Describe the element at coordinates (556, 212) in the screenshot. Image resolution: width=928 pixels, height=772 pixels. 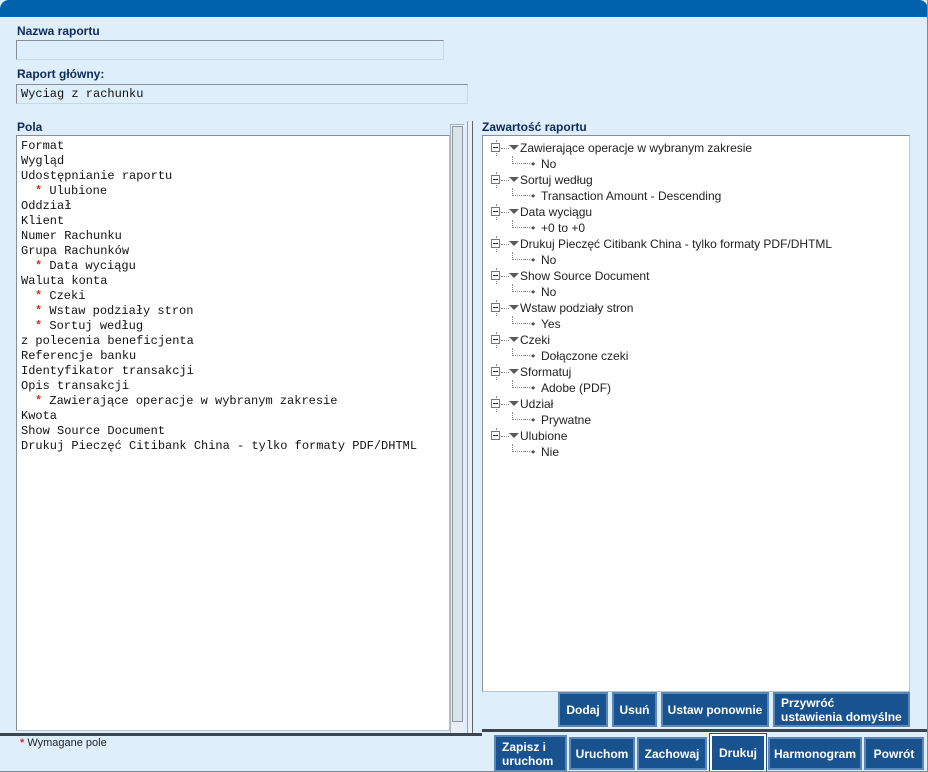
I see `tree-node-label: Data wyciągu` at that location.